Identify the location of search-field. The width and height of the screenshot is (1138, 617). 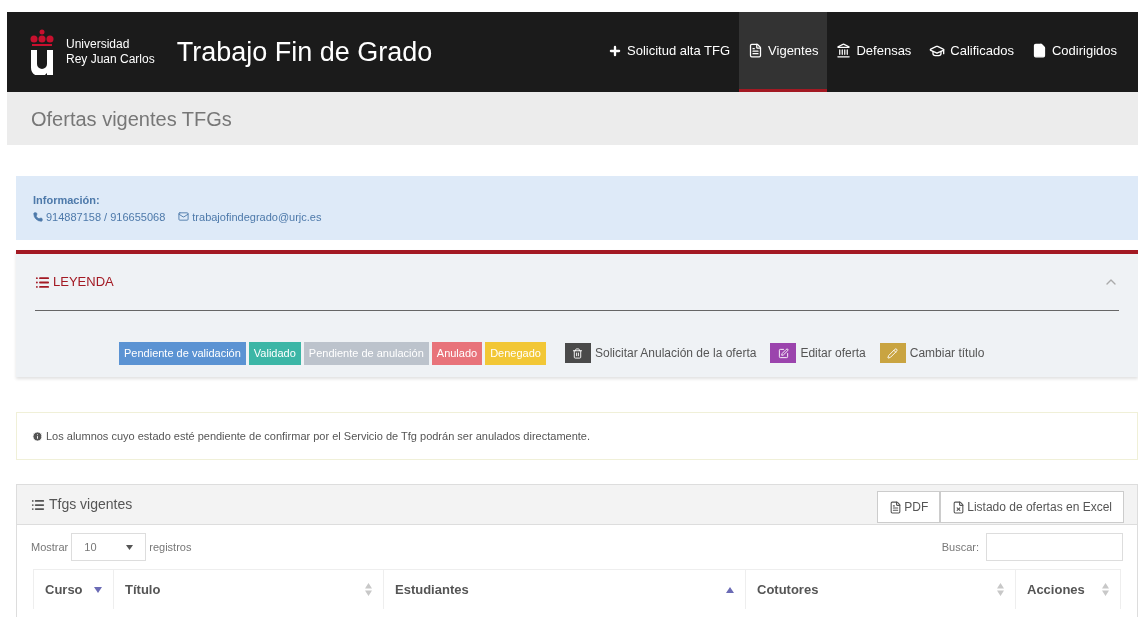
(1054, 547).